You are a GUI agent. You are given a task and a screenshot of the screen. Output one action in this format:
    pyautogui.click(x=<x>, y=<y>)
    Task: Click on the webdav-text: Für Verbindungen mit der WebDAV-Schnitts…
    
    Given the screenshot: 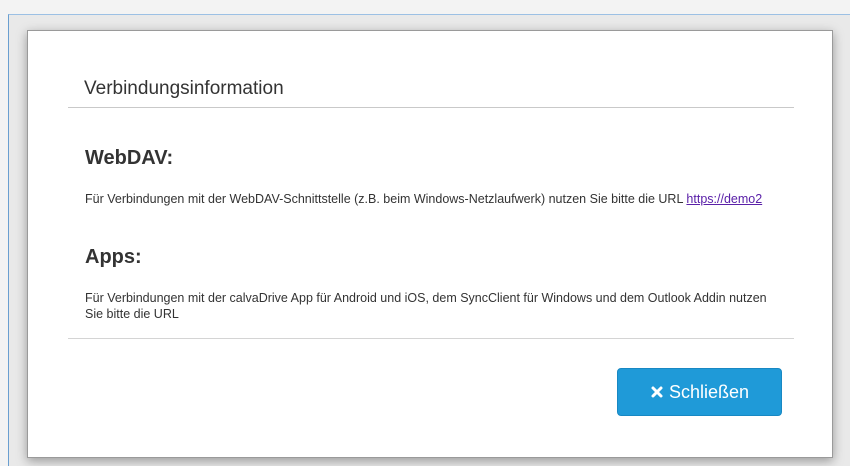 What is the action you would take?
    pyautogui.click(x=386, y=199)
    